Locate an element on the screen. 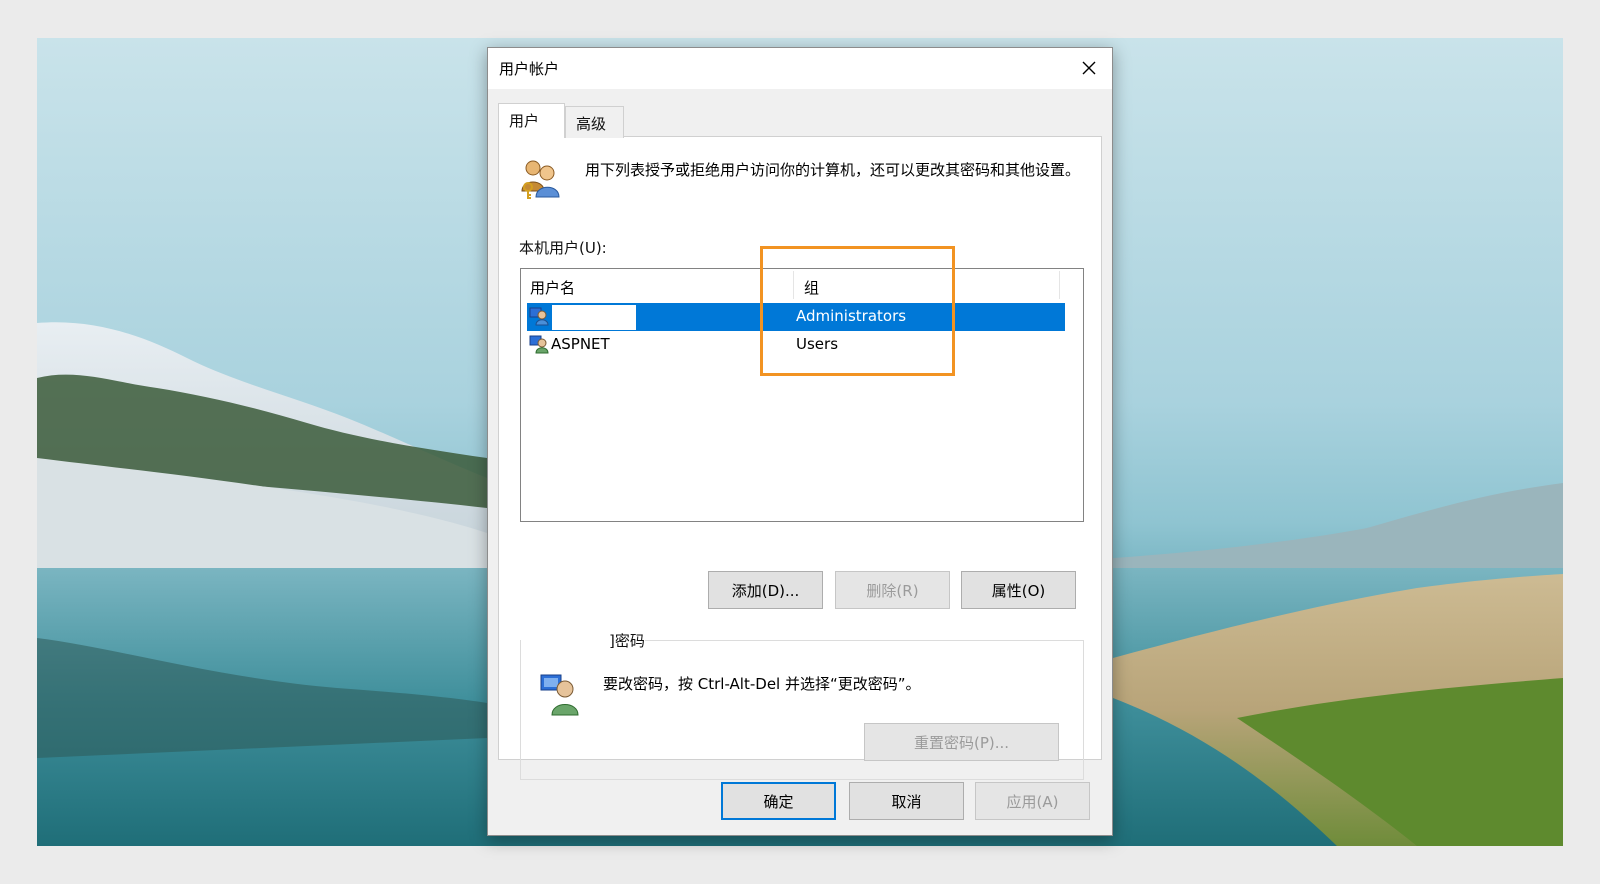 Image resolution: width=1600 pixels, height=884 pixels. change-password-hint: 要改密码，按 Ctrl-Alt-Del 并选择“更改密码”。 is located at coordinates (762, 684).